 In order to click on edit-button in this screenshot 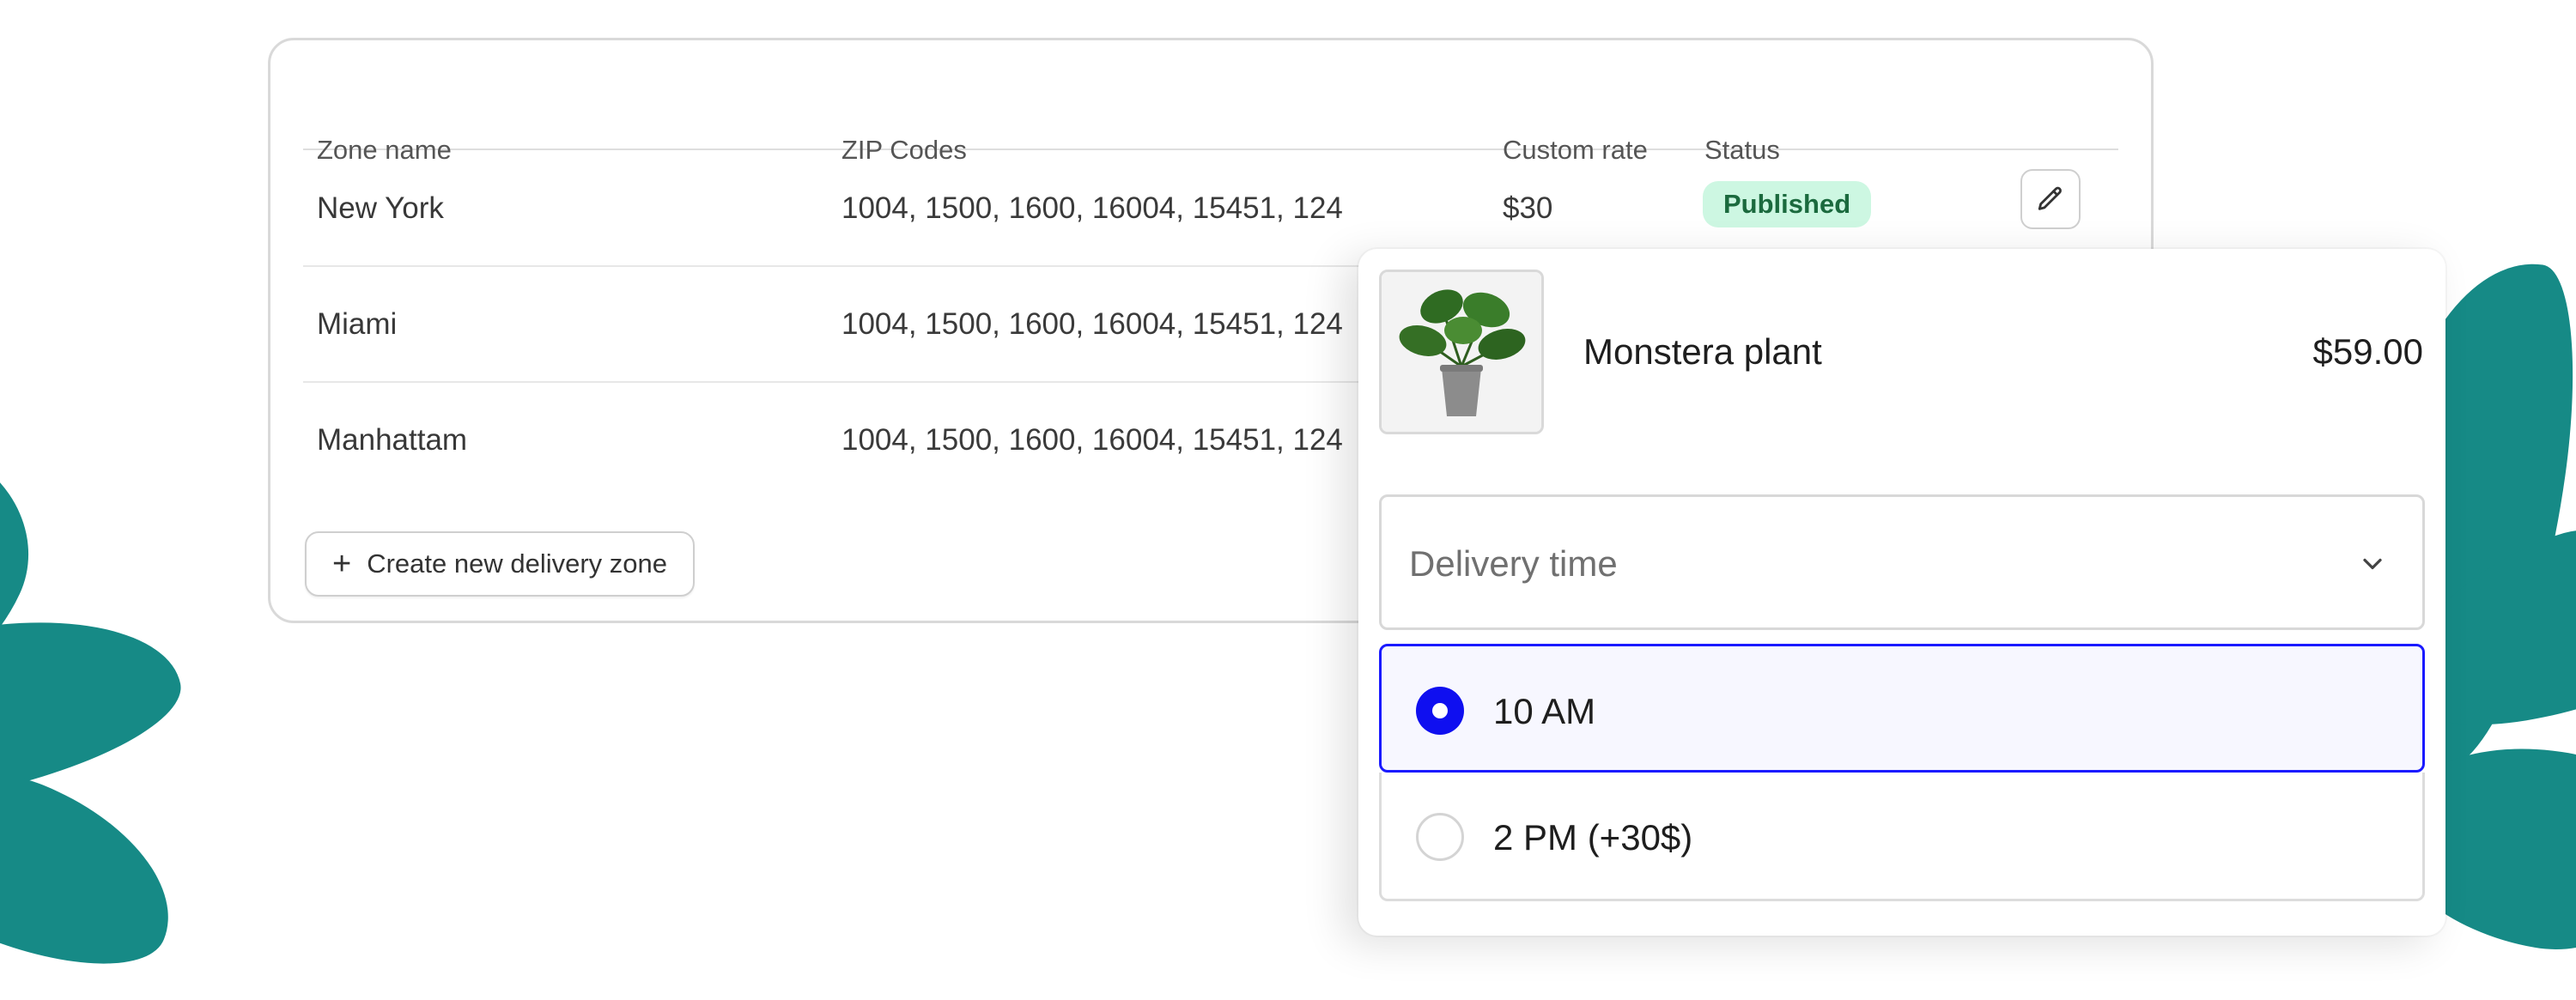, I will do `click(2050, 199)`.